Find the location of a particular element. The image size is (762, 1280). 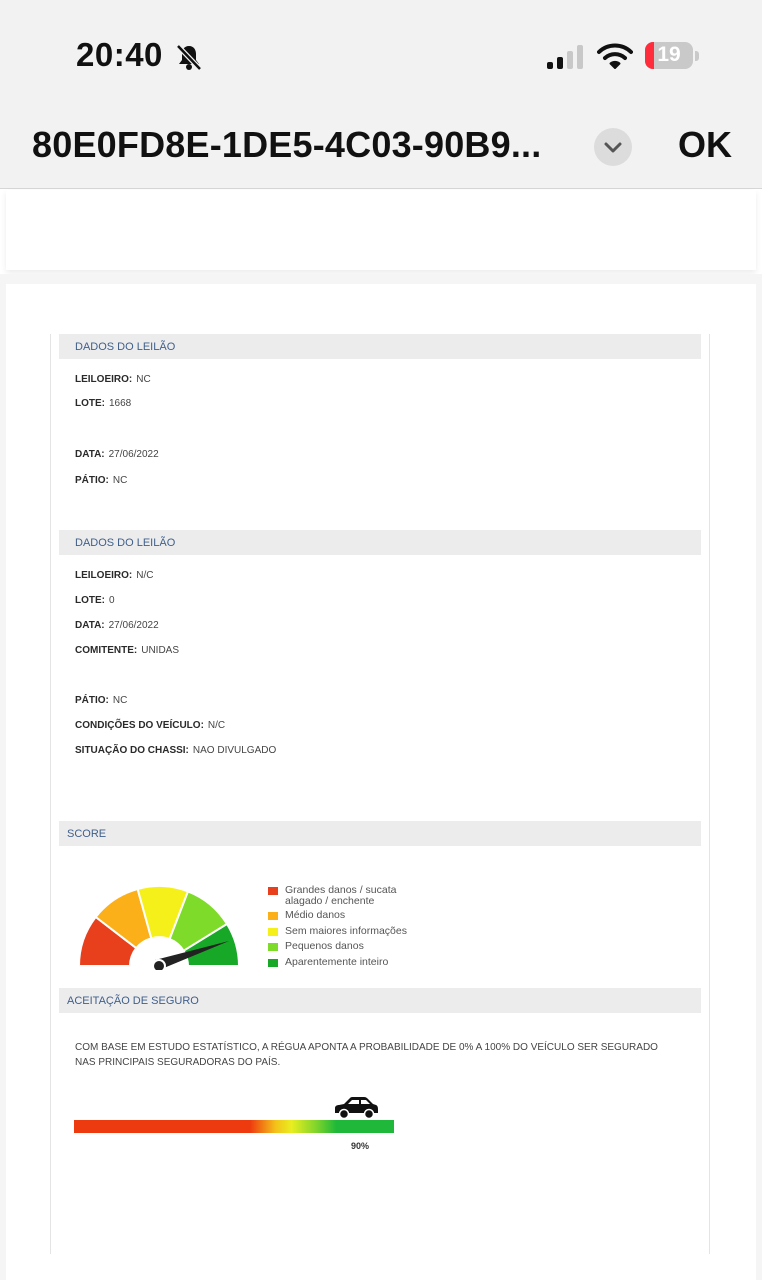

field-vehicle-condition: CONDIÇÕES DO VEÍCULO: N/C is located at coordinates (150, 725).